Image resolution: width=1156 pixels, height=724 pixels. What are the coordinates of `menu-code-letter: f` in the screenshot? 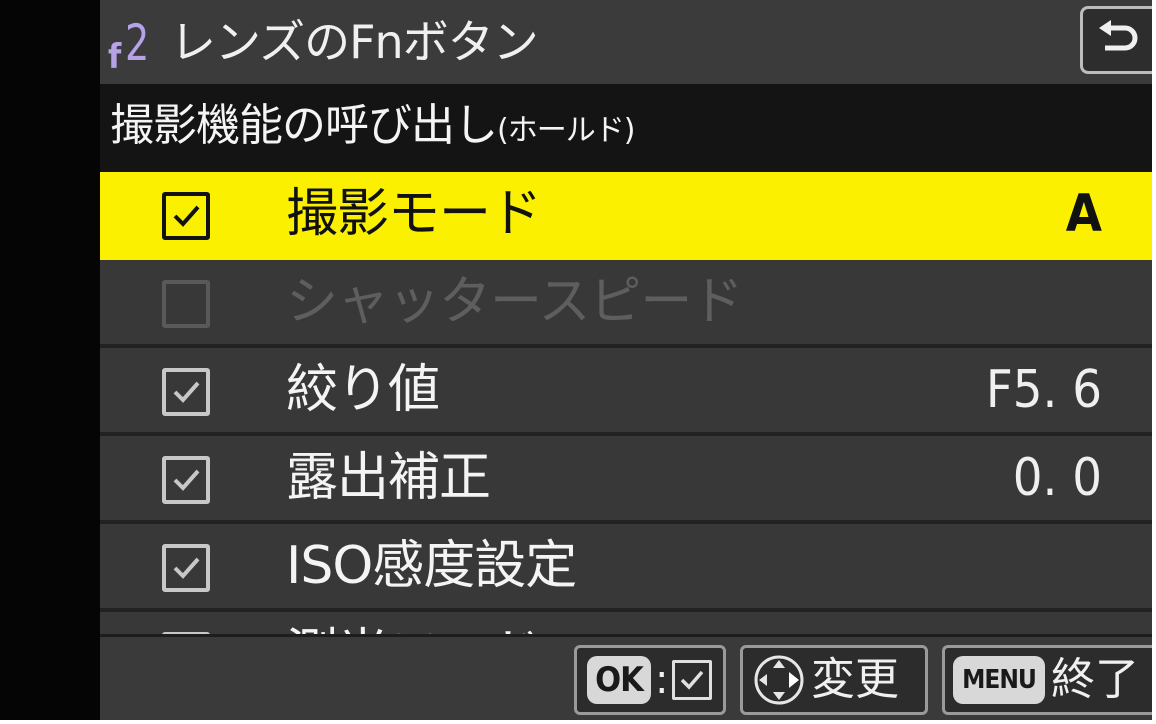 It's located at (115, 57).